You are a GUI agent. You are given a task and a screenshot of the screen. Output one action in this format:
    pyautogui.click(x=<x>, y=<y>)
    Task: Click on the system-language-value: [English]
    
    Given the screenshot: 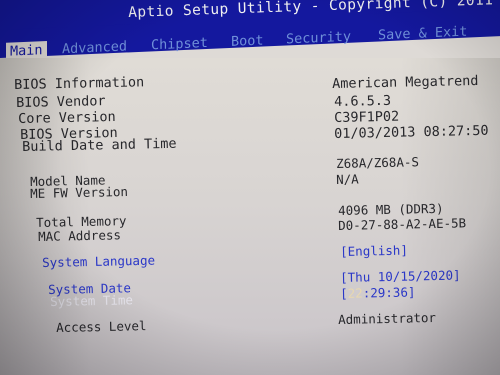 What is the action you would take?
    pyautogui.click(x=374, y=251)
    